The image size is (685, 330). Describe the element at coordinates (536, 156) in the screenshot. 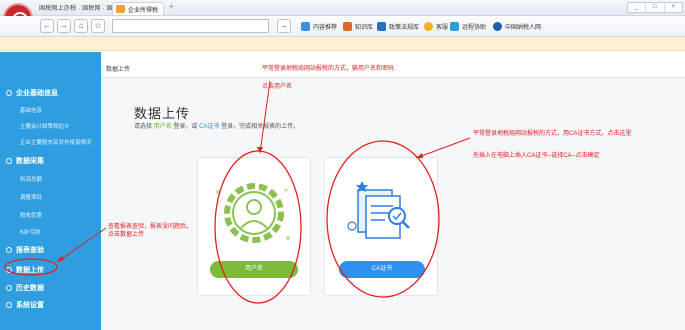

I see `annotation-right-2: 先插入在电脑上插入CA证书--选择CA--点击确定` at that location.